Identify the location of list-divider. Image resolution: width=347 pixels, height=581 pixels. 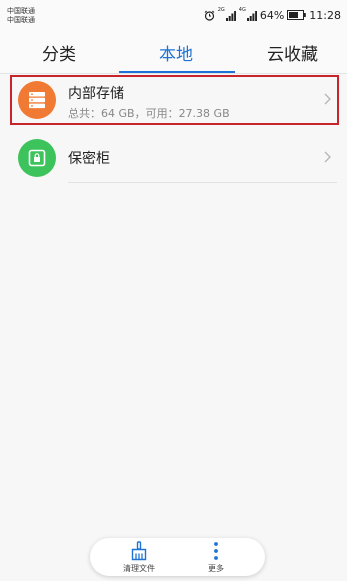
(202, 182).